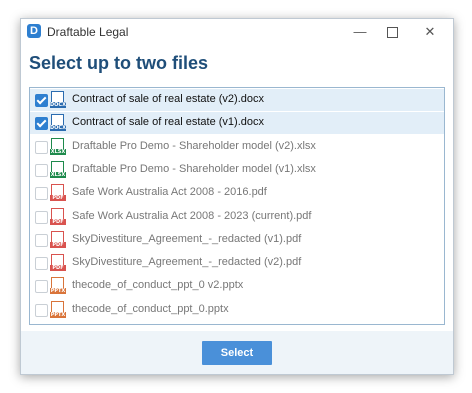  Describe the element at coordinates (392, 32) in the screenshot. I see `maximize-icon` at that location.